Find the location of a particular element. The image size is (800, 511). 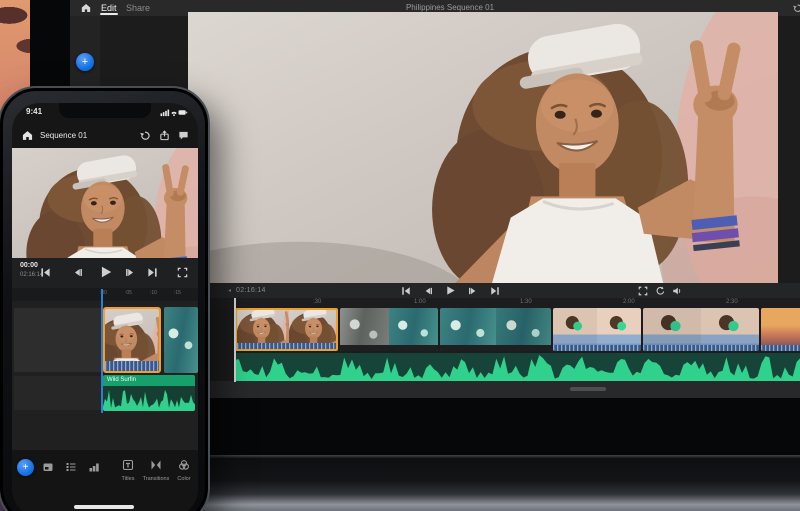

titles-button: Titles is located at coordinates (128, 470).